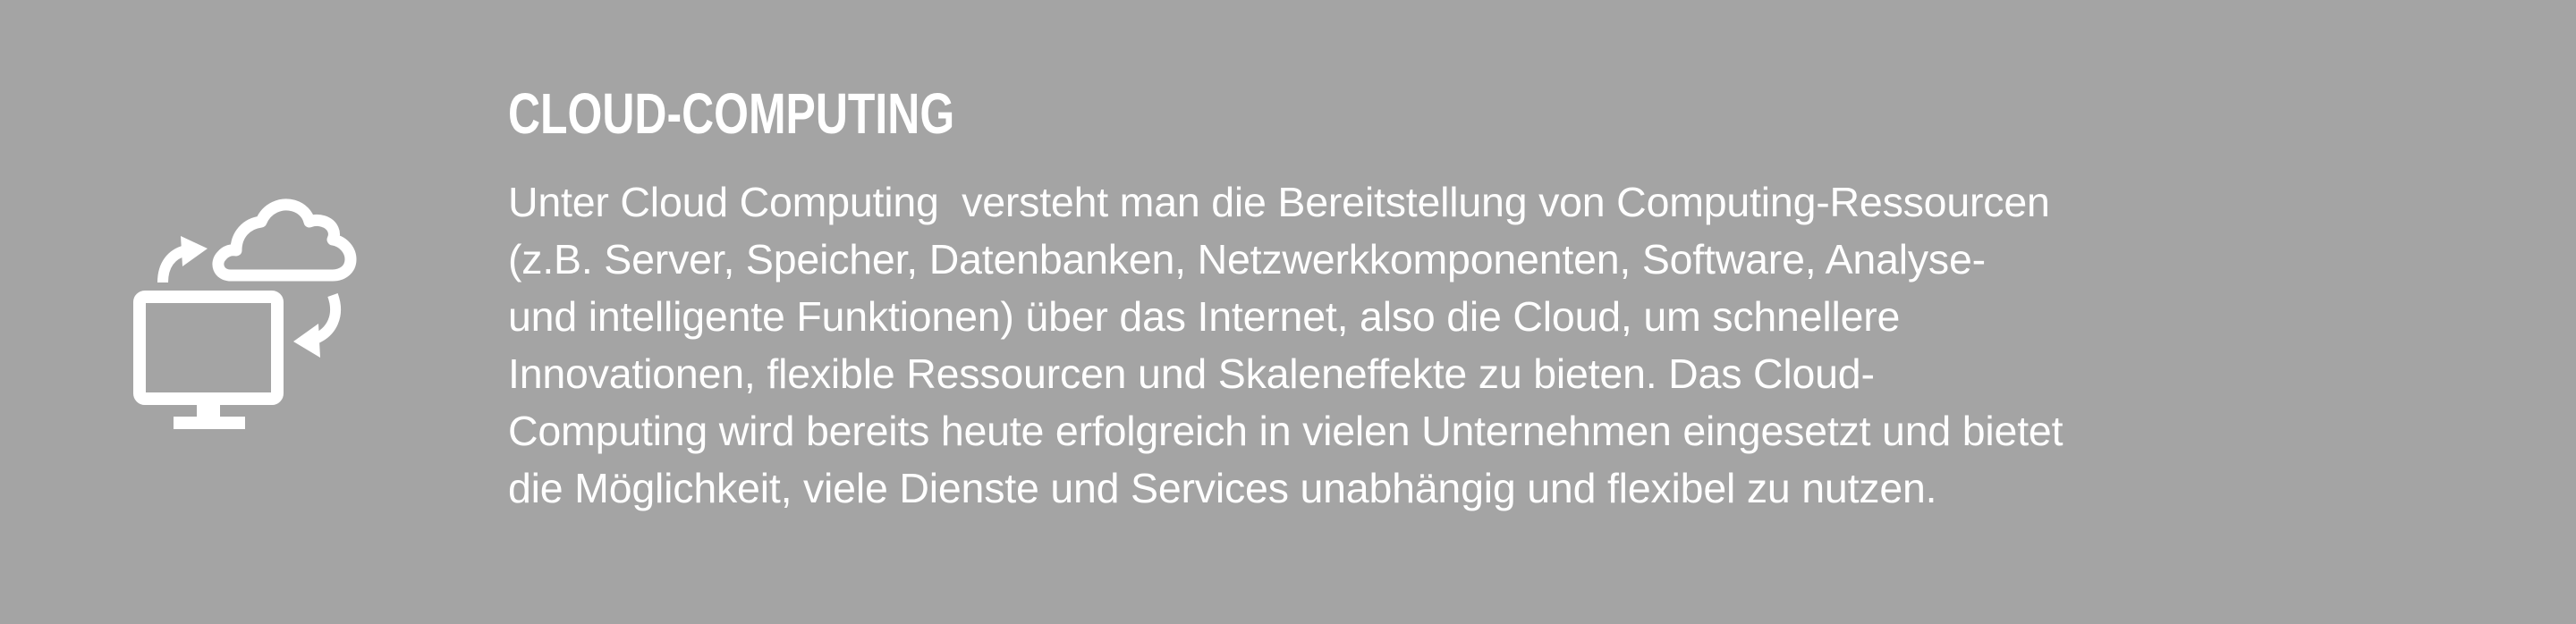  What do you see at coordinates (208, 348) in the screenshot?
I see `monitor-icon` at bounding box center [208, 348].